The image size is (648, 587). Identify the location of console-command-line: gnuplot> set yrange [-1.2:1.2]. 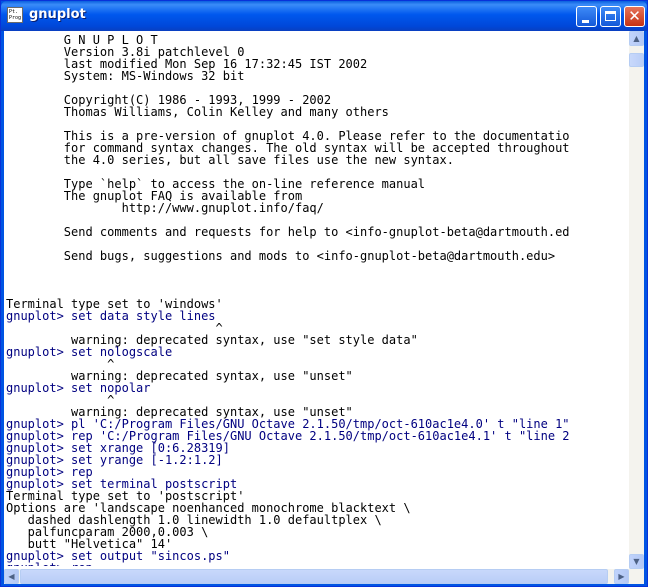
(114, 460).